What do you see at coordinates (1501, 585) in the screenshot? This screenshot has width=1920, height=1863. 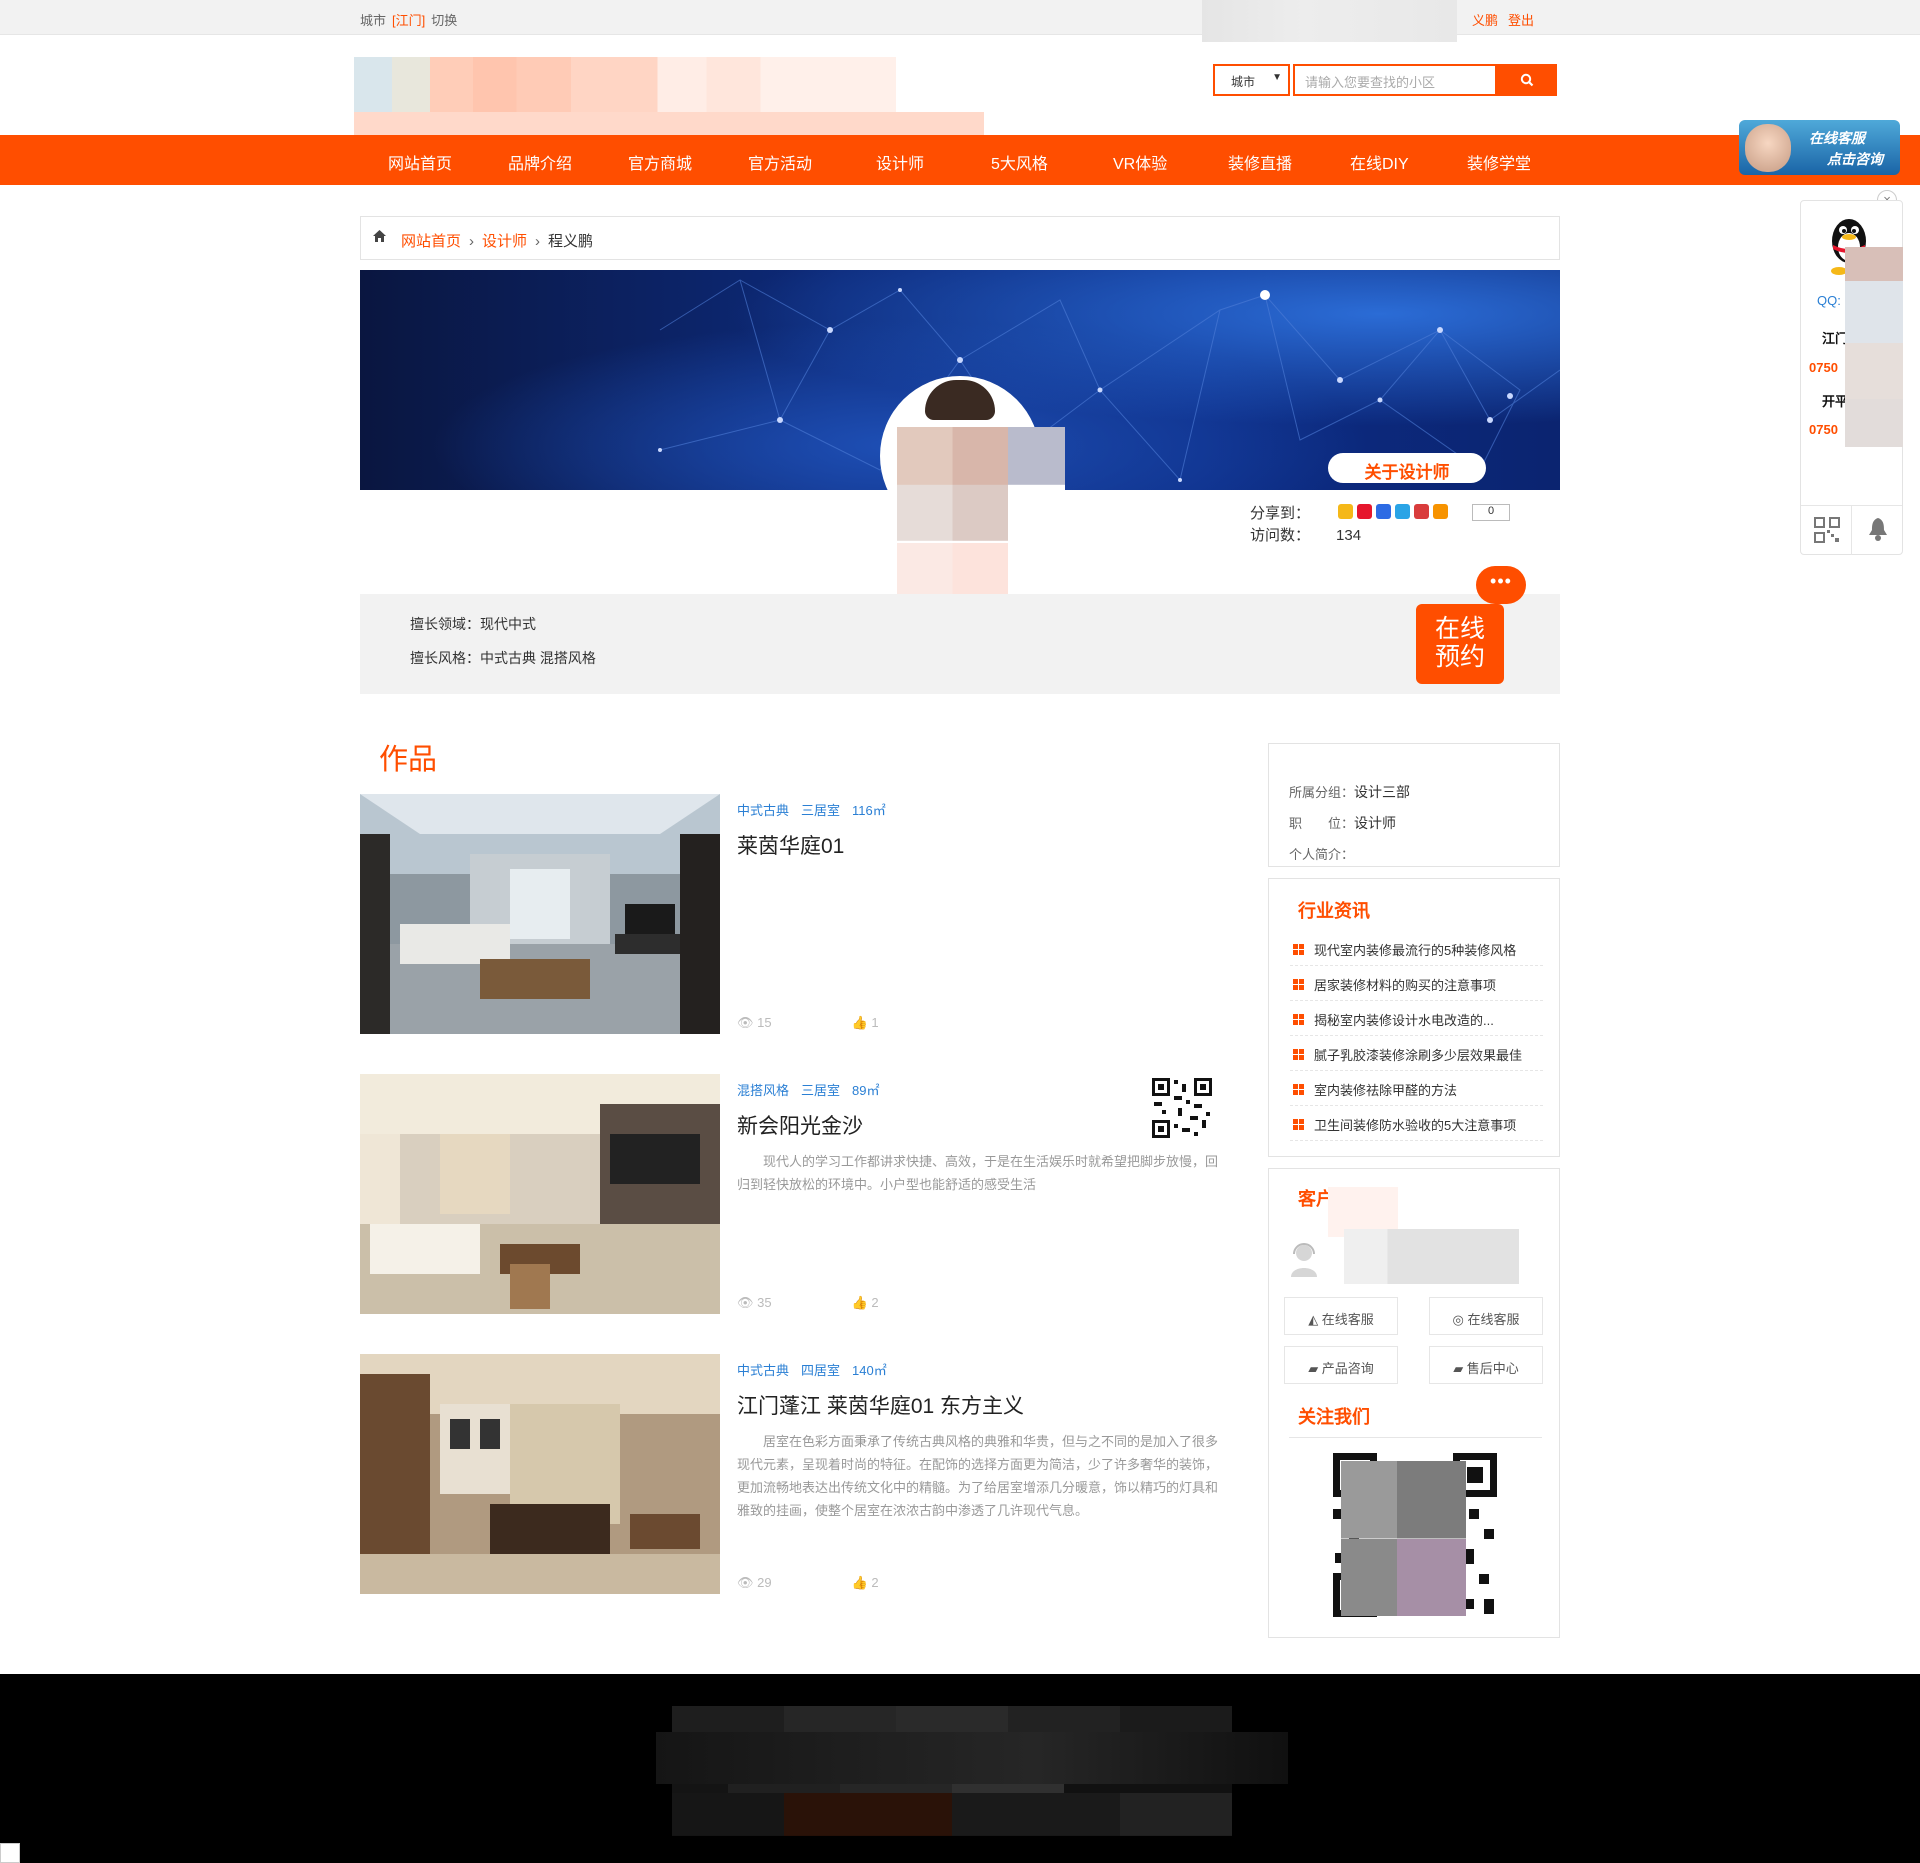 I see `chat-bubble-icon: •••` at bounding box center [1501, 585].